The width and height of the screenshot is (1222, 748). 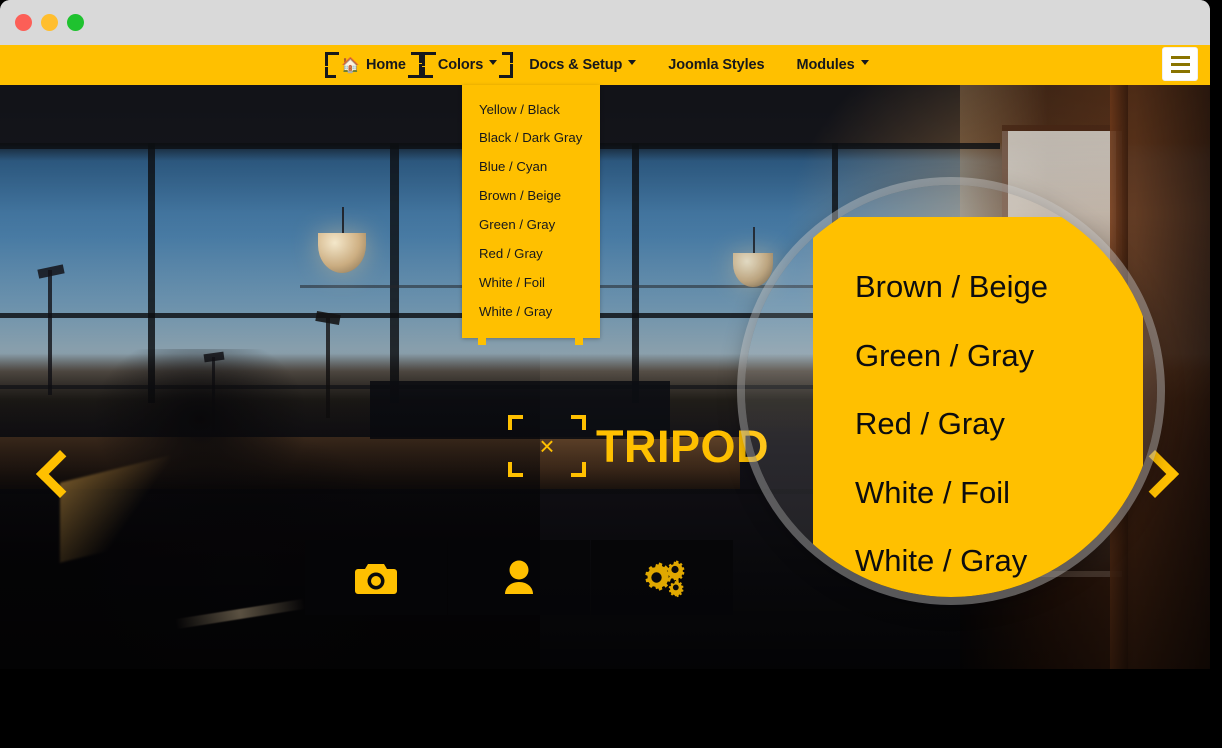 I want to click on nav-item-list: 🏠 Home Colors Docs & Setup Joomla Styles, so click(x=605, y=65).